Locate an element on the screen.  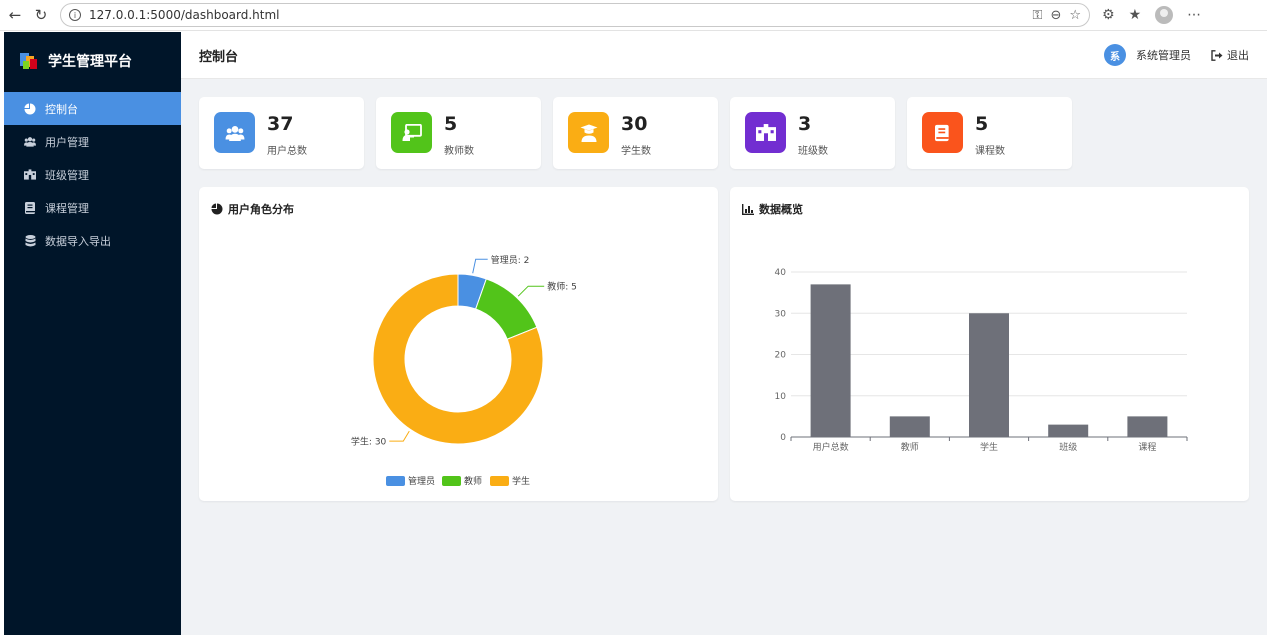
sidebar-item-label: 班级管理 is located at coordinates (67, 175).